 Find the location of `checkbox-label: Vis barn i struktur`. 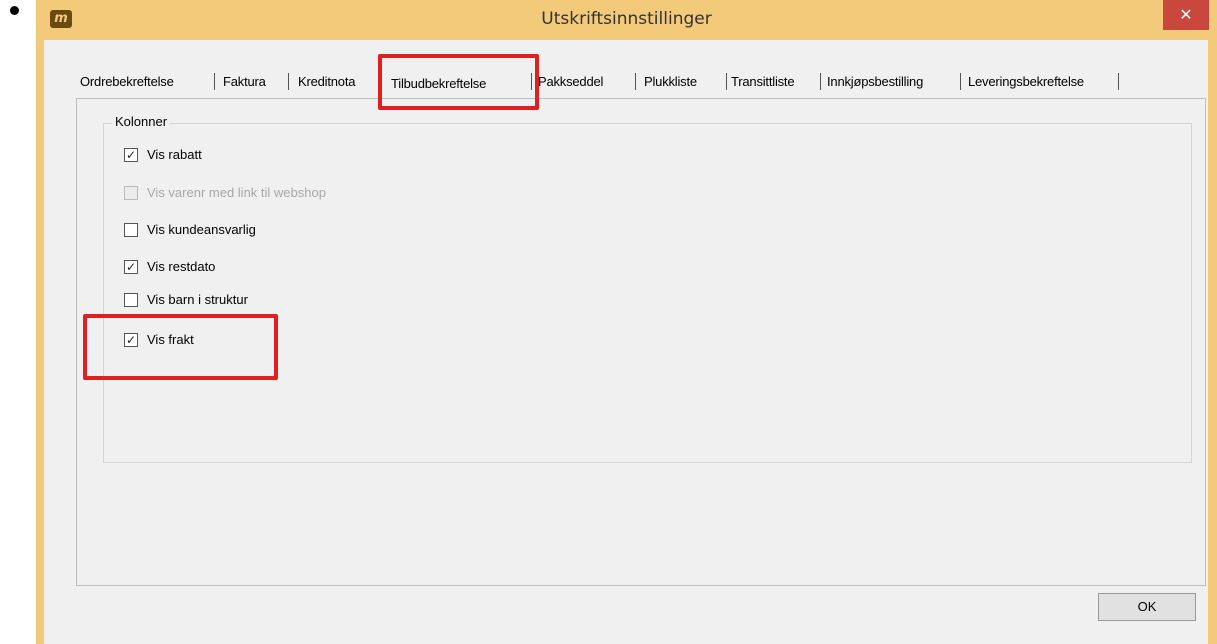

checkbox-label: Vis barn i struktur is located at coordinates (197, 299).